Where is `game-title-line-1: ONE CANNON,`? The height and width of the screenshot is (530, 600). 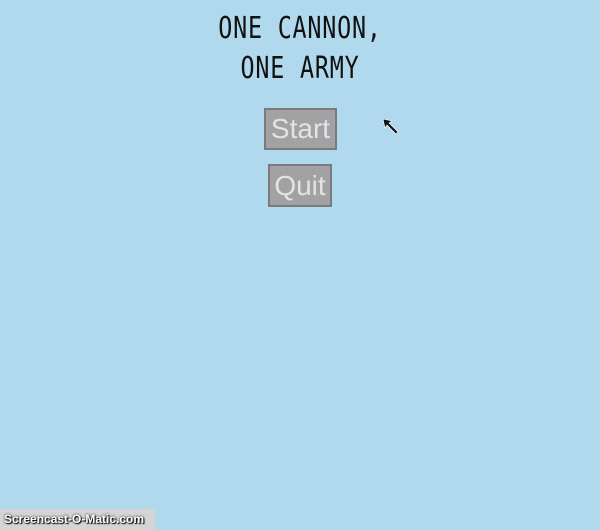
game-title-line-1: ONE CANNON, is located at coordinates (300, 28).